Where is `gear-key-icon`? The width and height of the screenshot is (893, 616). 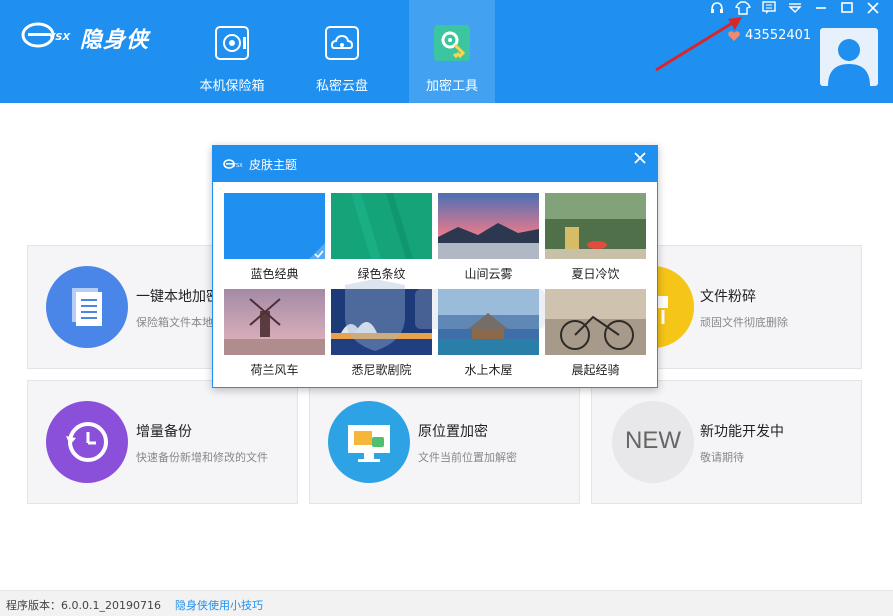 gear-key-icon is located at coordinates (452, 43).